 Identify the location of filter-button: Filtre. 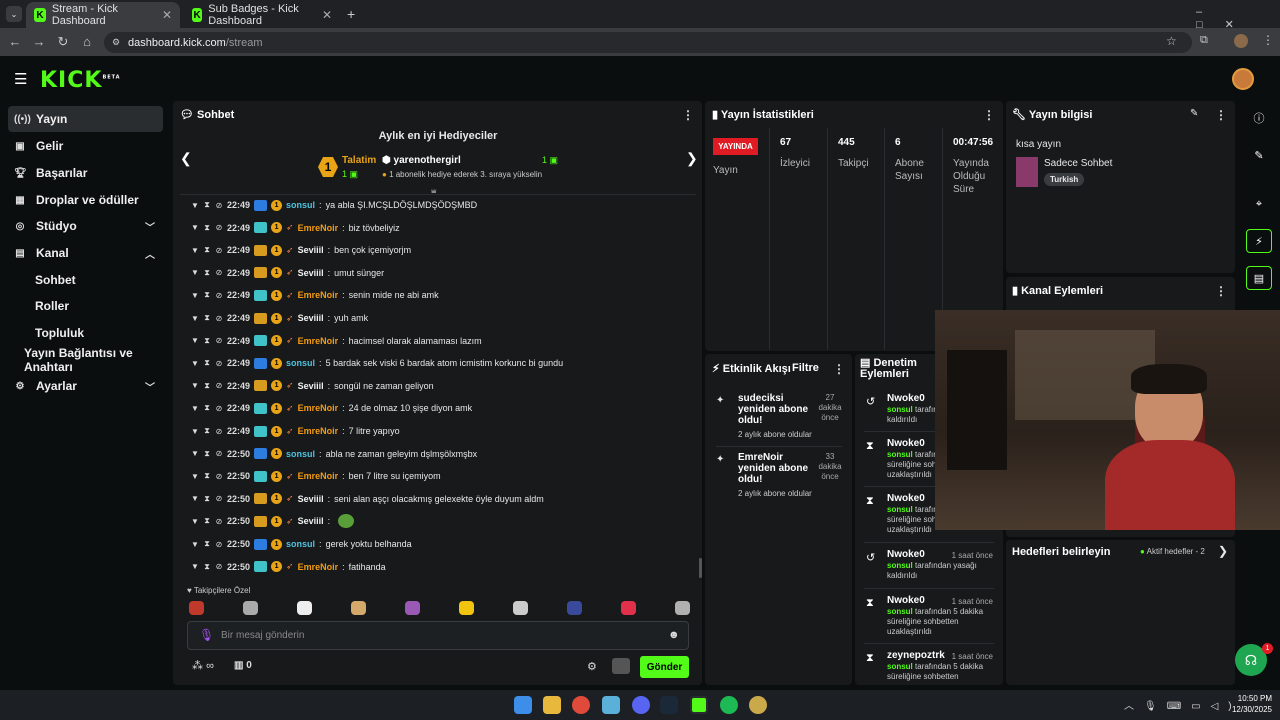
(805, 368).